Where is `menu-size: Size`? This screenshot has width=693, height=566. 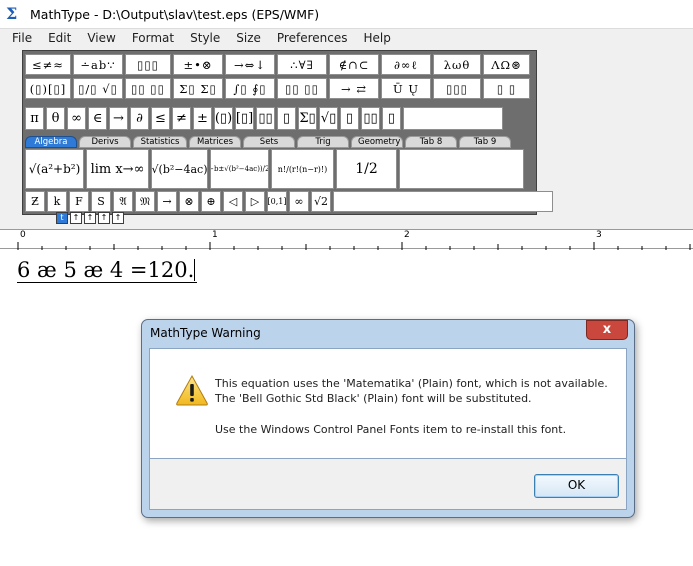
menu-size: Size is located at coordinates (248, 38).